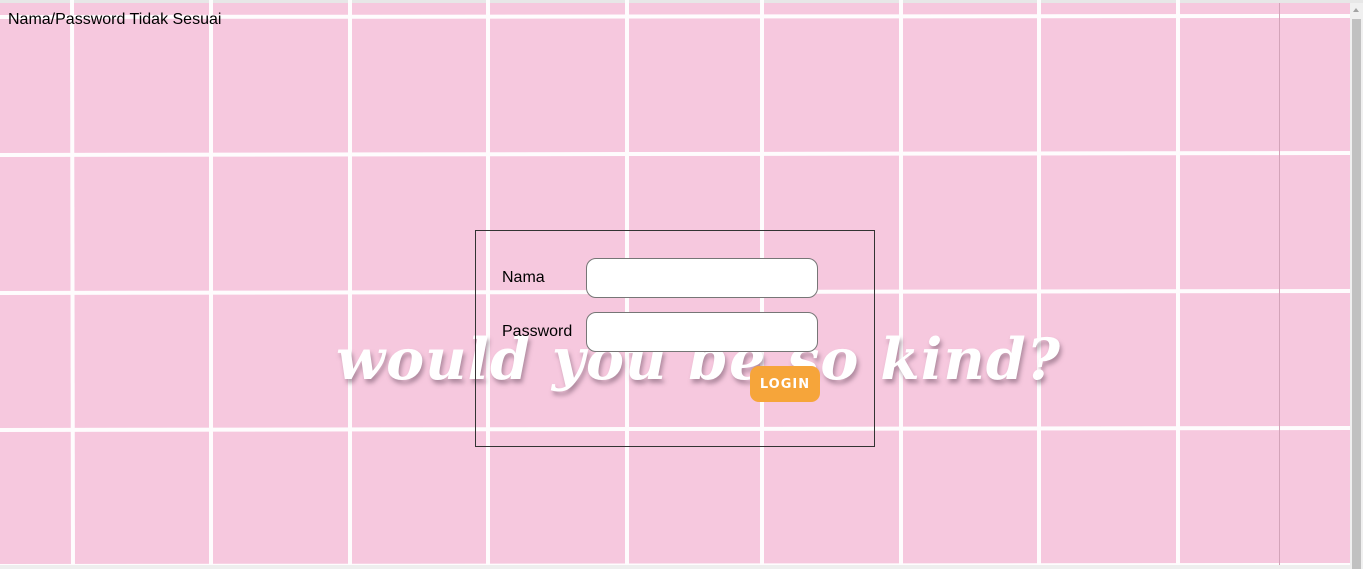 This screenshot has width=1363, height=569. Describe the element at coordinates (675, 567) in the screenshot. I see `bottom-border` at that location.